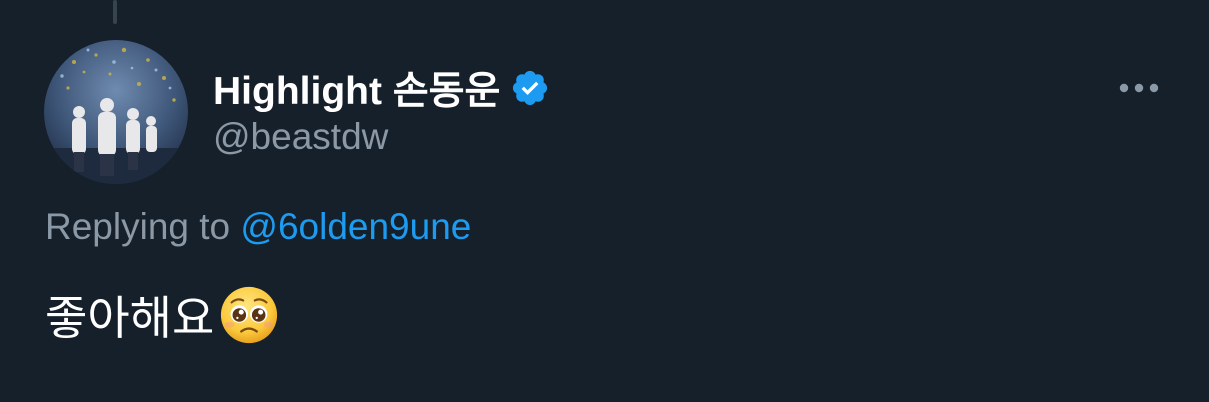  I want to click on more-options-button, so click(1139, 88).